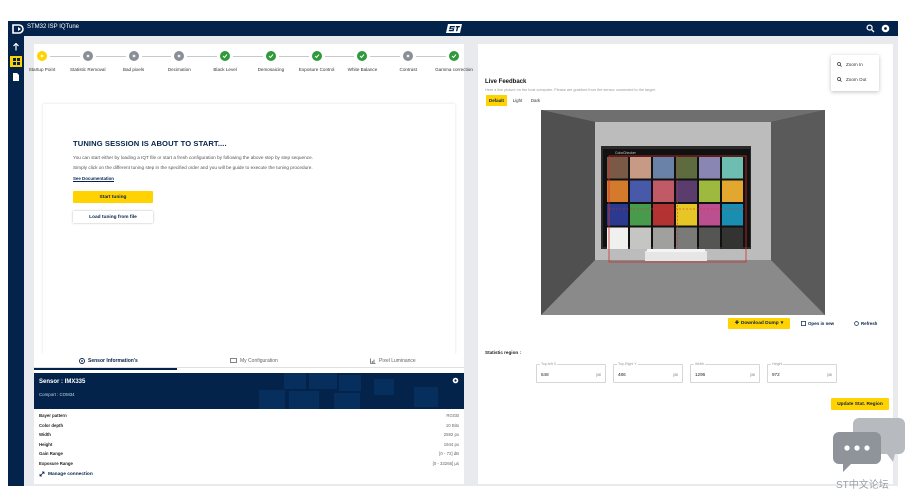  What do you see at coordinates (869, 323) in the screenshot?
I see `refresh-label: Refresh` at bounding box center [869, 323].